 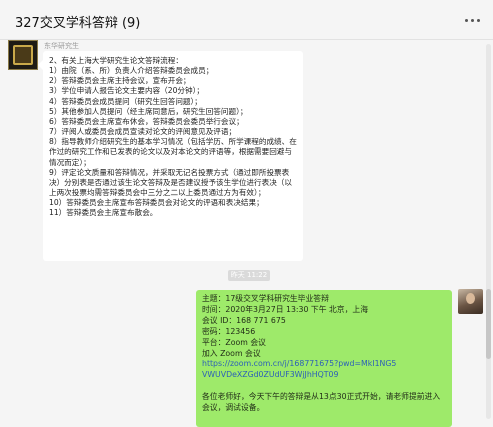 I want to click on message-line: 主题：17级交叉学科研究生毕业答辩, so click(x=265, y=298).